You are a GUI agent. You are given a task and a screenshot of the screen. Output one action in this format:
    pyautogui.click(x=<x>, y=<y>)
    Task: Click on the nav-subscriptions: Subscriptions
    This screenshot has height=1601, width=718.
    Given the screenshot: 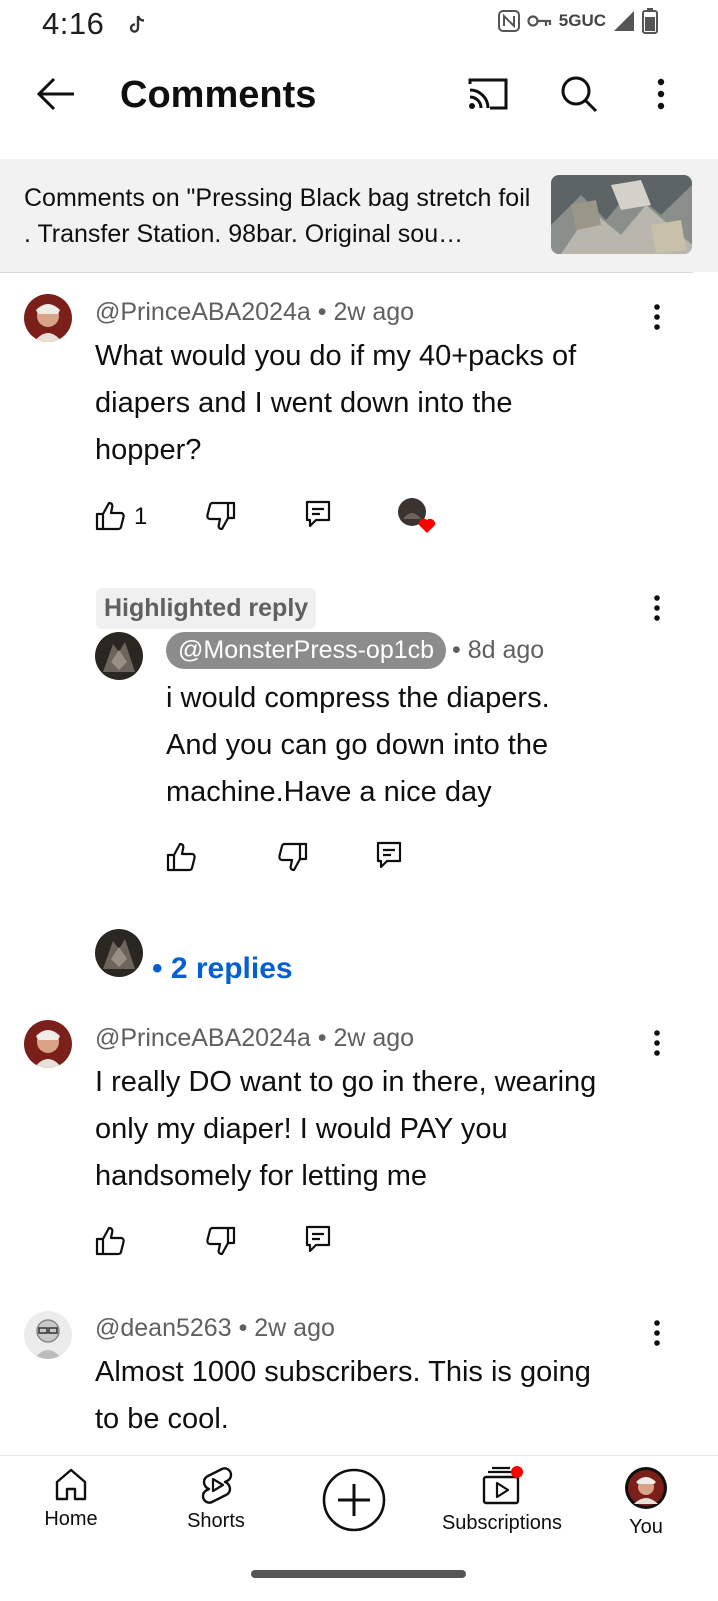 What is the action you would take?
    pyautogui.click(x=502, y=1500)
    